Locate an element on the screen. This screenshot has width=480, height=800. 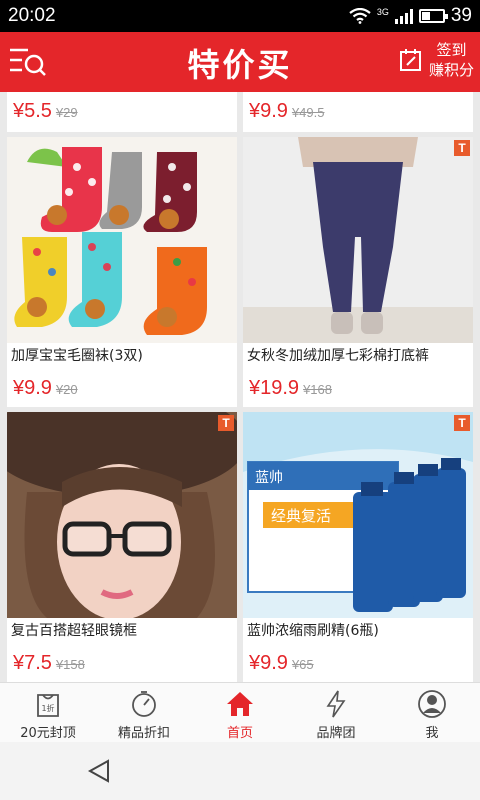
tab-label: 首页 is located at coordinates (239, 733).